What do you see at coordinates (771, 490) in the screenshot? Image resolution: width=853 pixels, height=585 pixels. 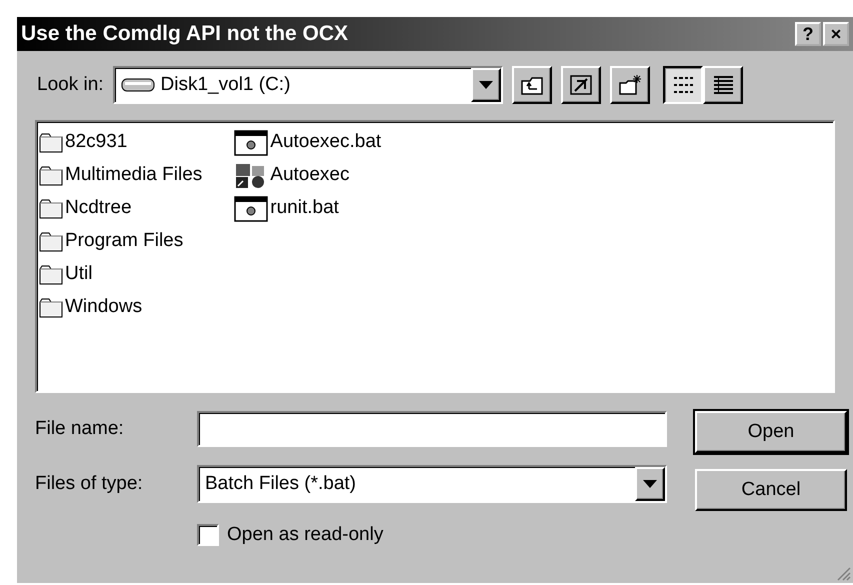 I see `cancel-button: Cancel` at bounding box center [771, 490].